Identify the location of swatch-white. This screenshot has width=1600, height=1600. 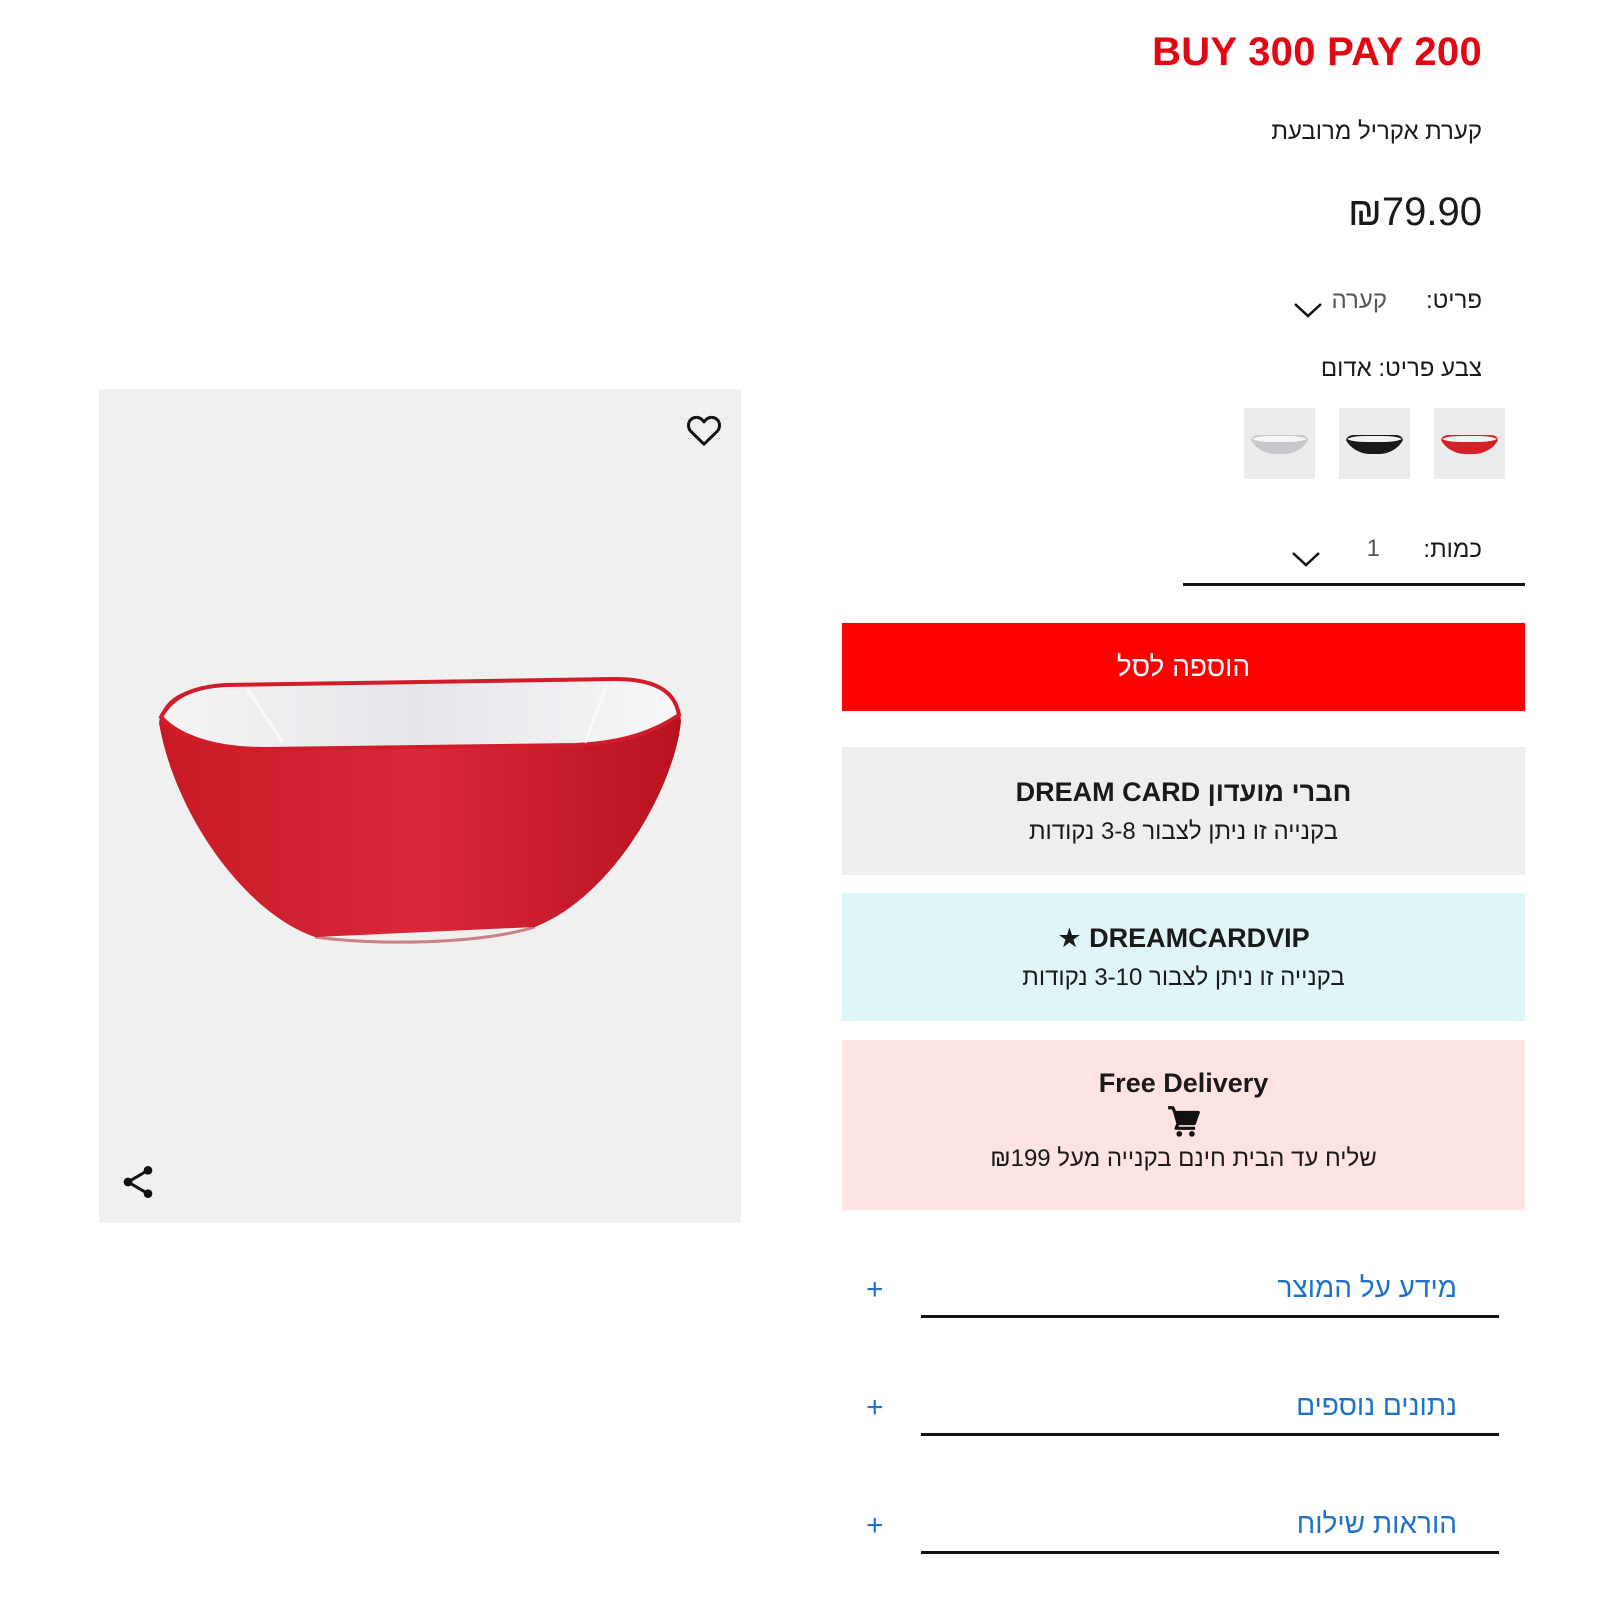
(1279, 443).